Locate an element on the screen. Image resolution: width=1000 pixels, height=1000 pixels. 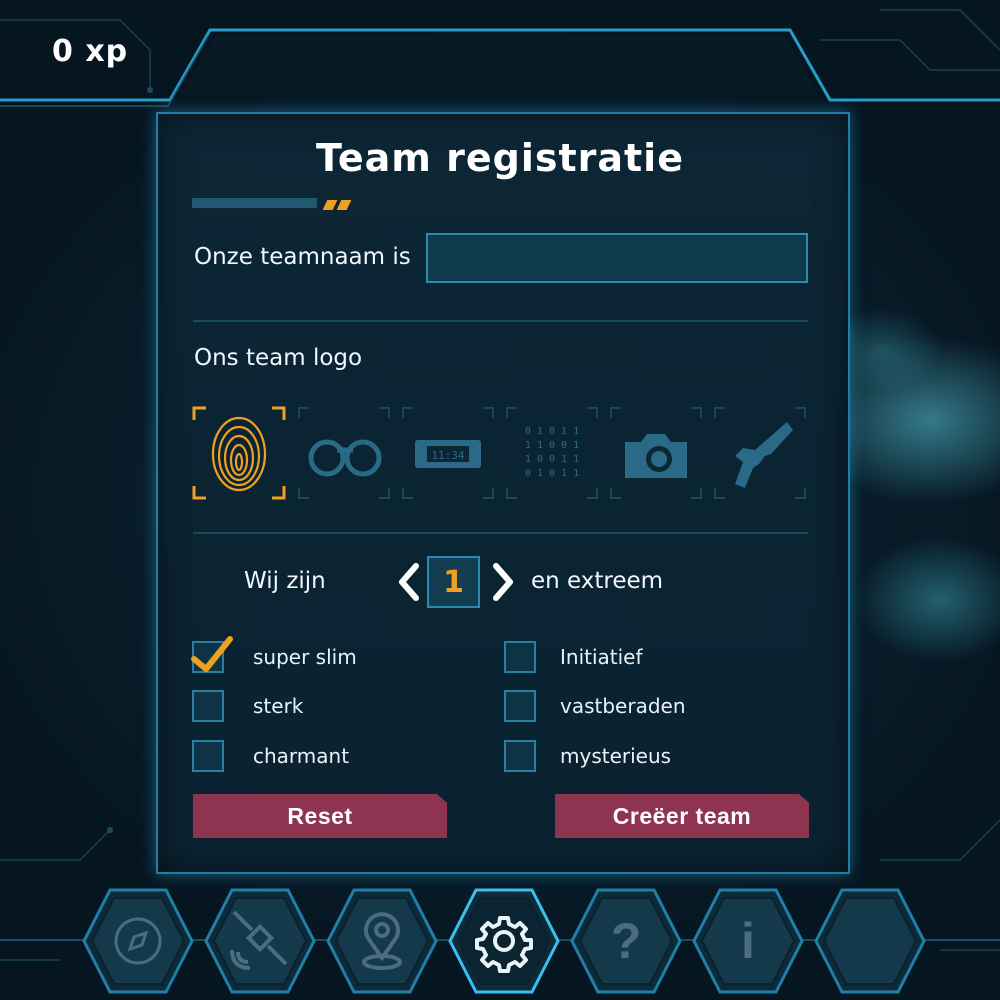
nav-compass is located at coordinates (138, 941).